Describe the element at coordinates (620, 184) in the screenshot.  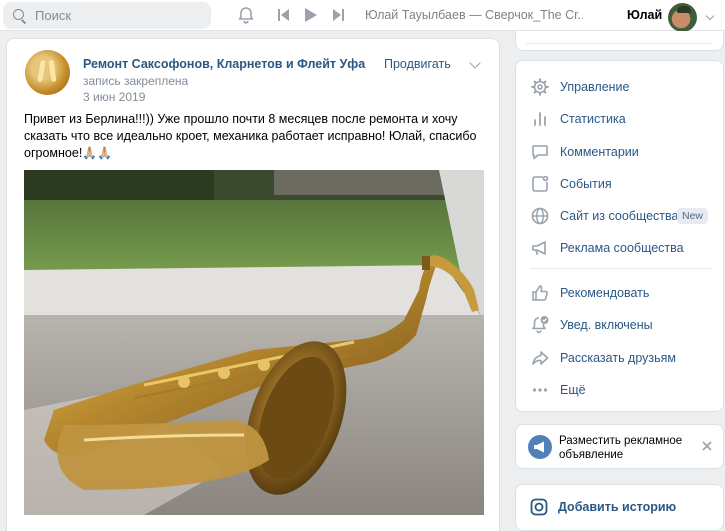
I see `menu-item-events: События` at that location.